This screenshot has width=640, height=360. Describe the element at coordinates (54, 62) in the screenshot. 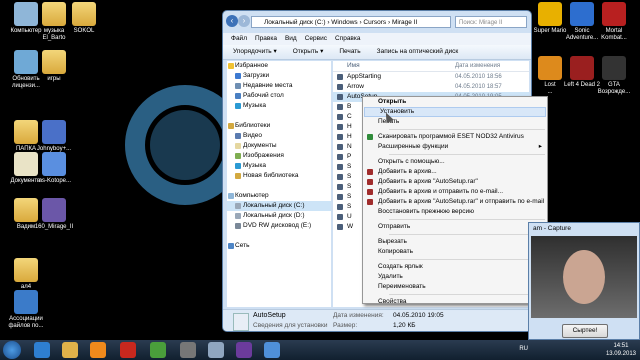

I see `desktop-icon-image` at that location.